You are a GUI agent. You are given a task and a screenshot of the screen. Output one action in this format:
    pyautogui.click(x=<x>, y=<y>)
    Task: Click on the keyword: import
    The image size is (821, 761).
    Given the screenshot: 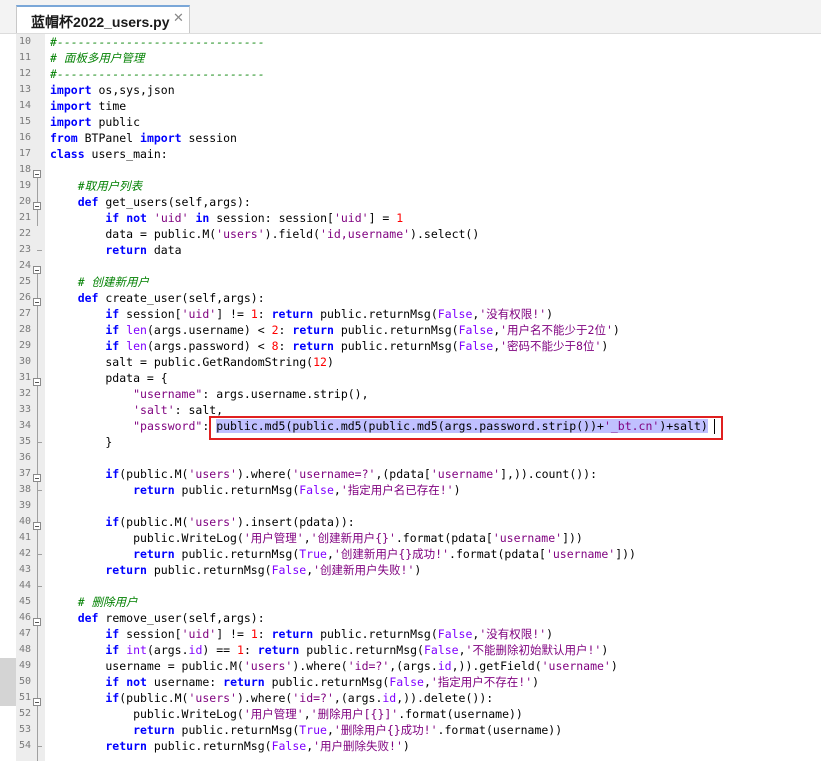 What is the action you would take?
    pyautogui.click(x=71, y=122)
    